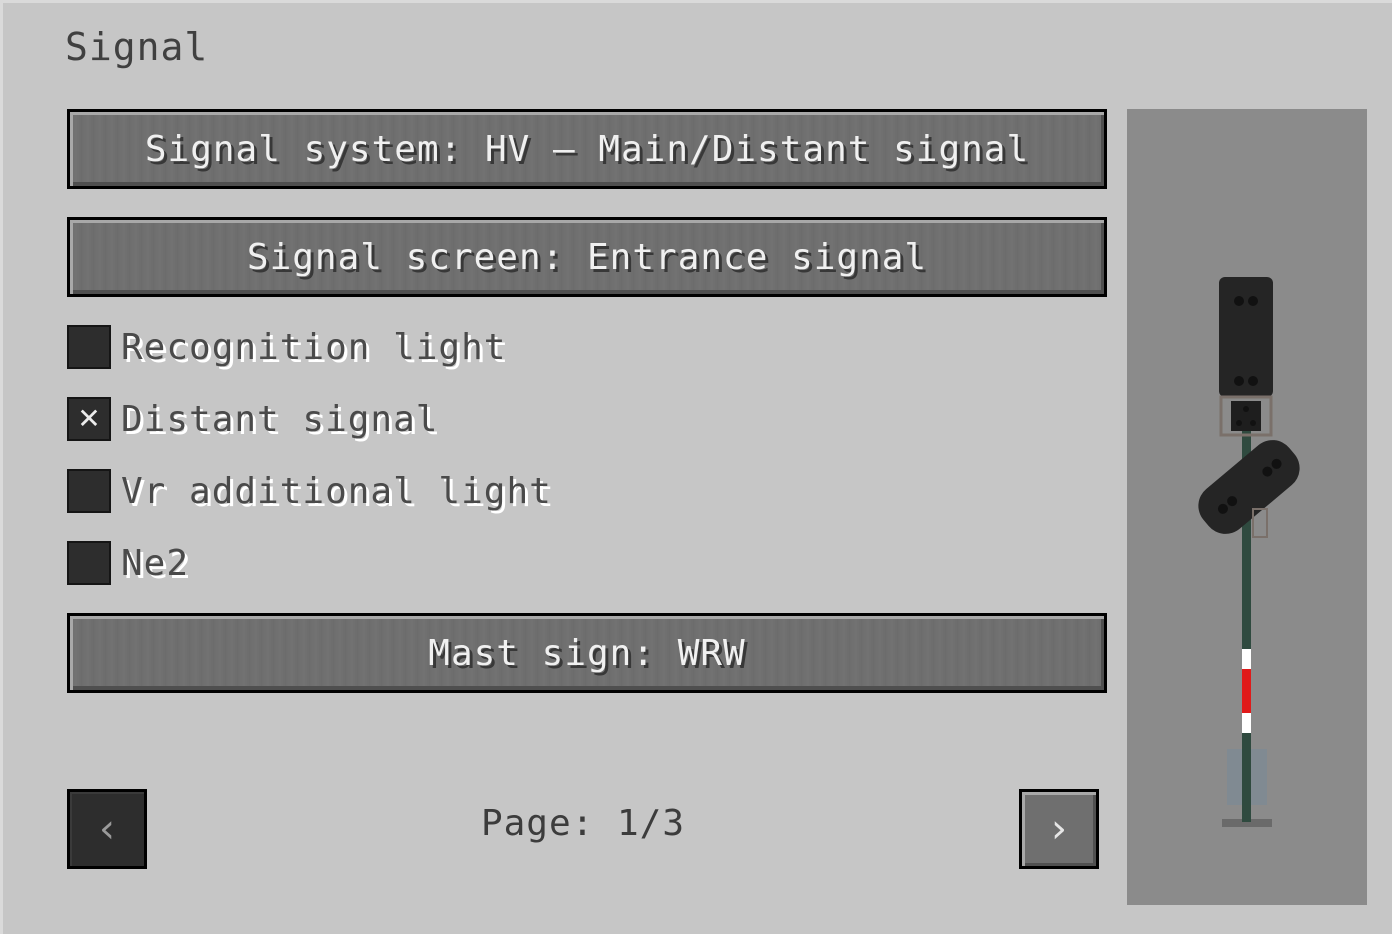  What do you see at coordinates (89, 419) in the screenshot?
I see `checkbox-box-checked: ✕` at bounding box center [89, 419].